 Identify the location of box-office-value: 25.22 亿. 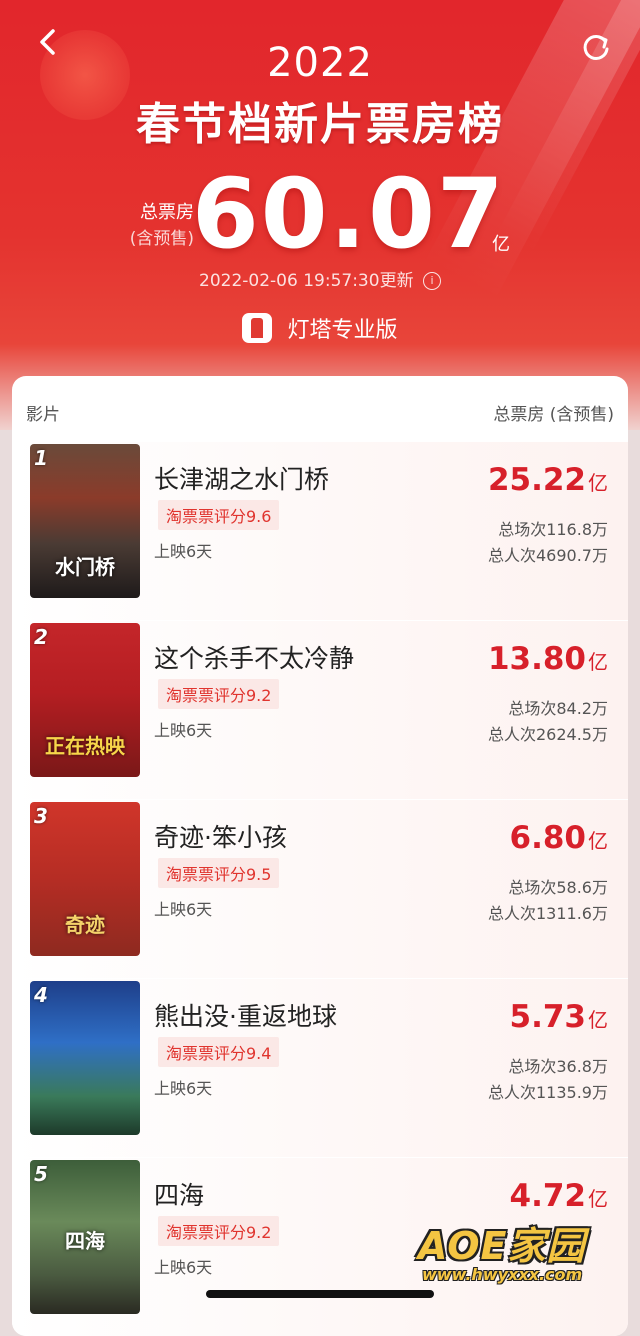
(548, 480).